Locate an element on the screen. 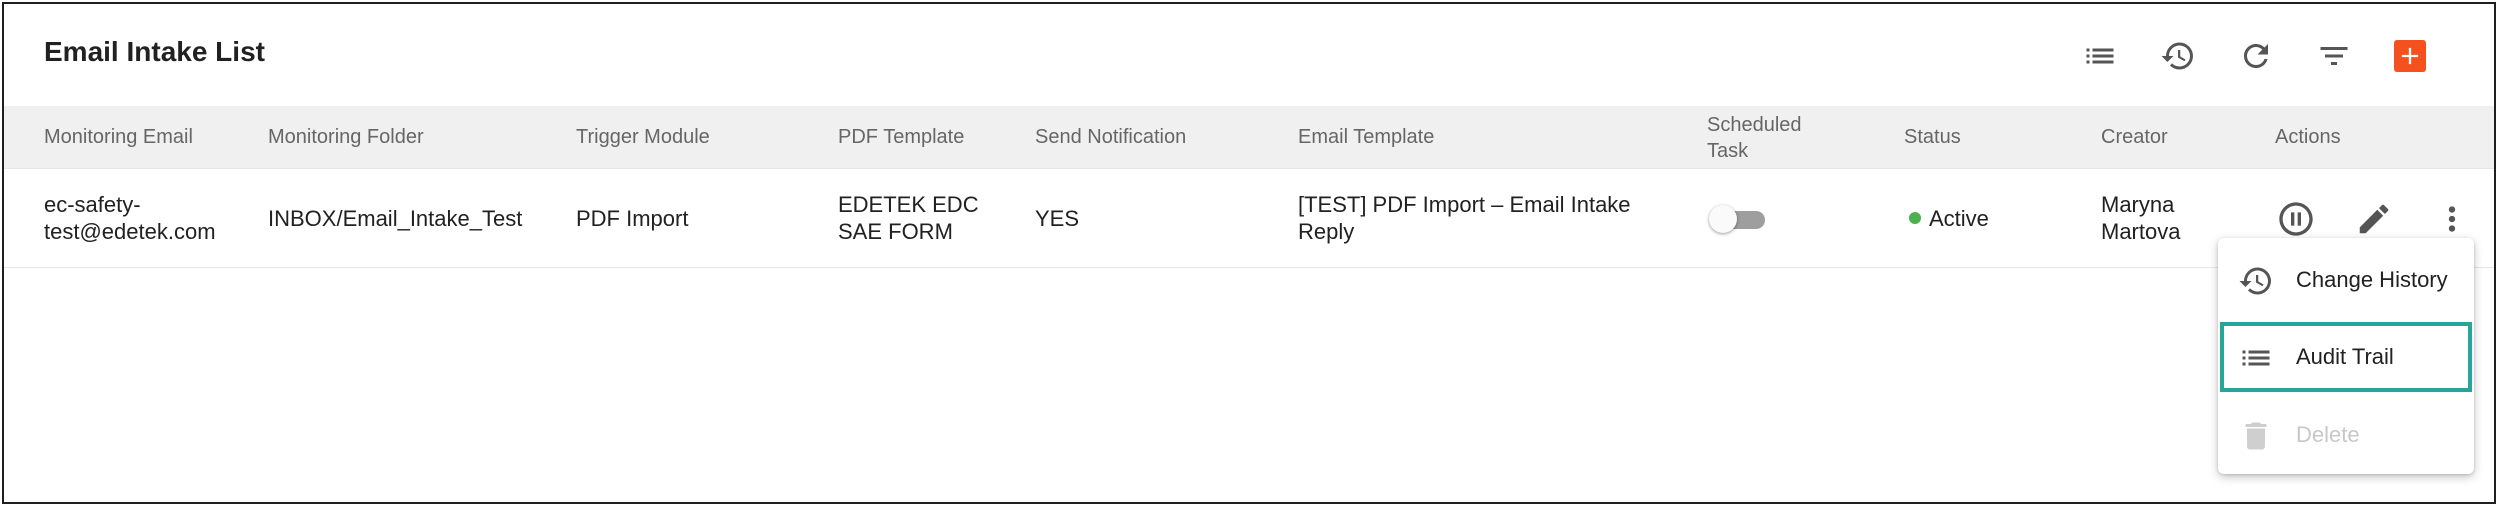 The image size is (2500, 510). cell-send-notification: YES is located at coordinates (1057, 218).